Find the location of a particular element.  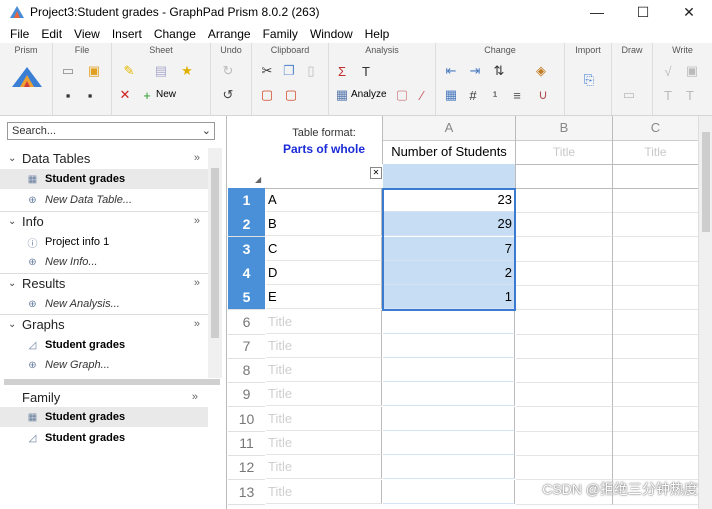

row-number: 3 is located at coordinates (246, 249).